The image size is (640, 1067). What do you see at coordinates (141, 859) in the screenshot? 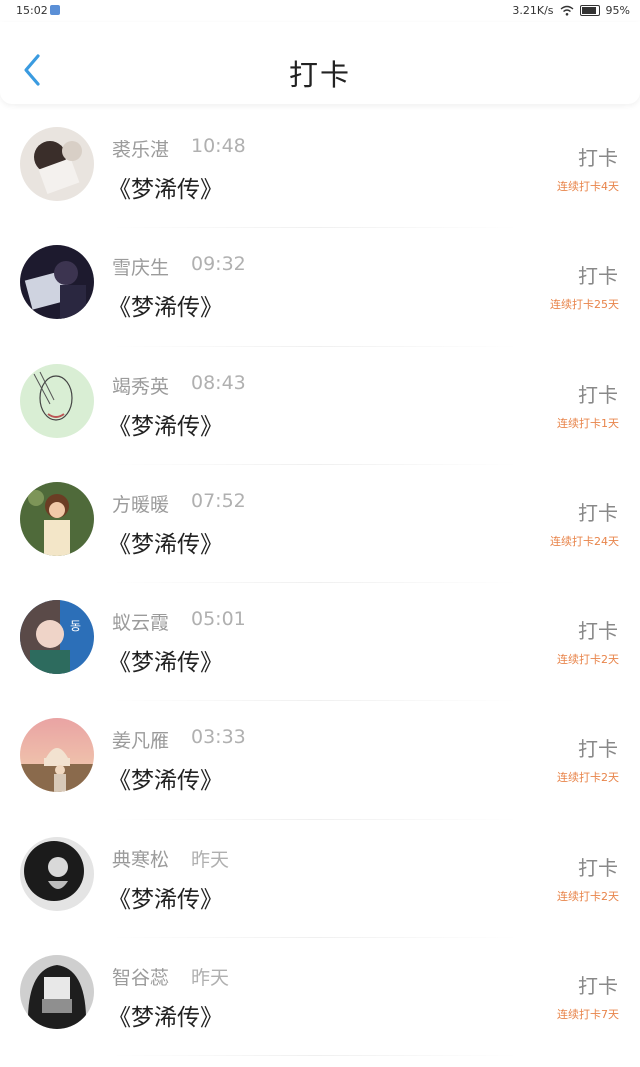
I see `user-name: 典寒松` at bounding box center [141, 859].